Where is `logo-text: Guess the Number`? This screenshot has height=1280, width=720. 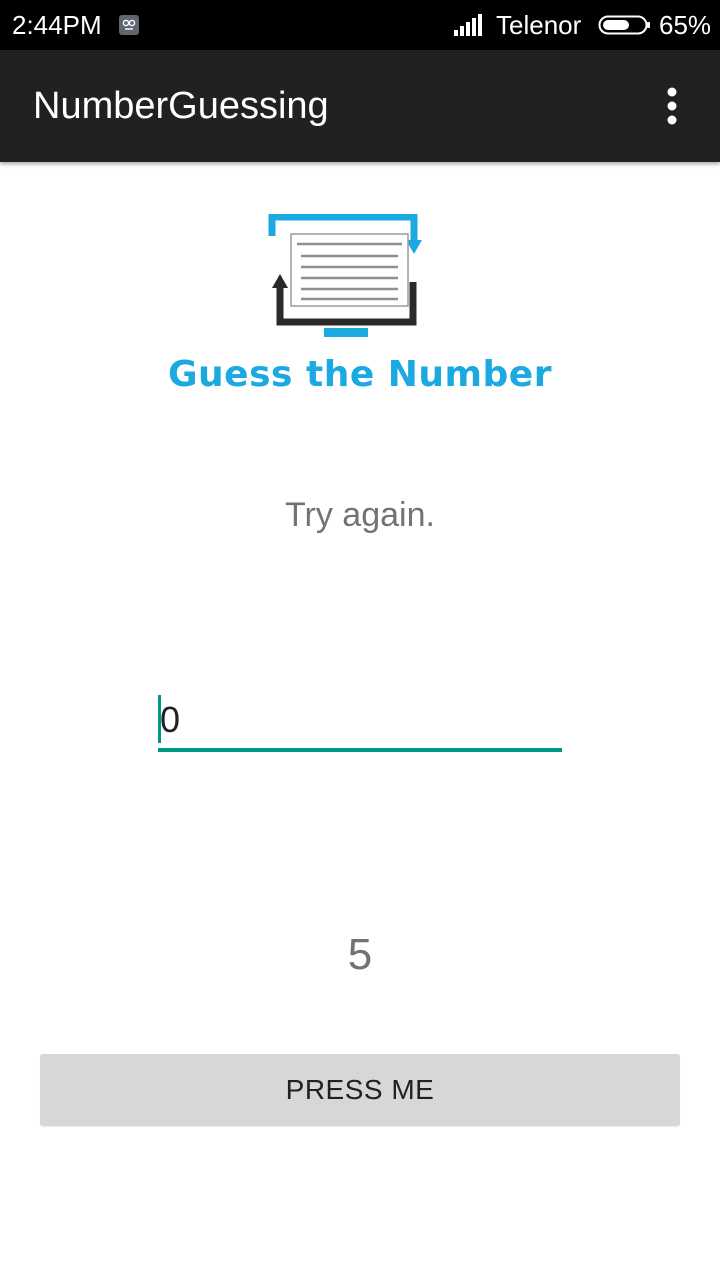 logo-text: Guess the Number is located at coordinates (360, 374).